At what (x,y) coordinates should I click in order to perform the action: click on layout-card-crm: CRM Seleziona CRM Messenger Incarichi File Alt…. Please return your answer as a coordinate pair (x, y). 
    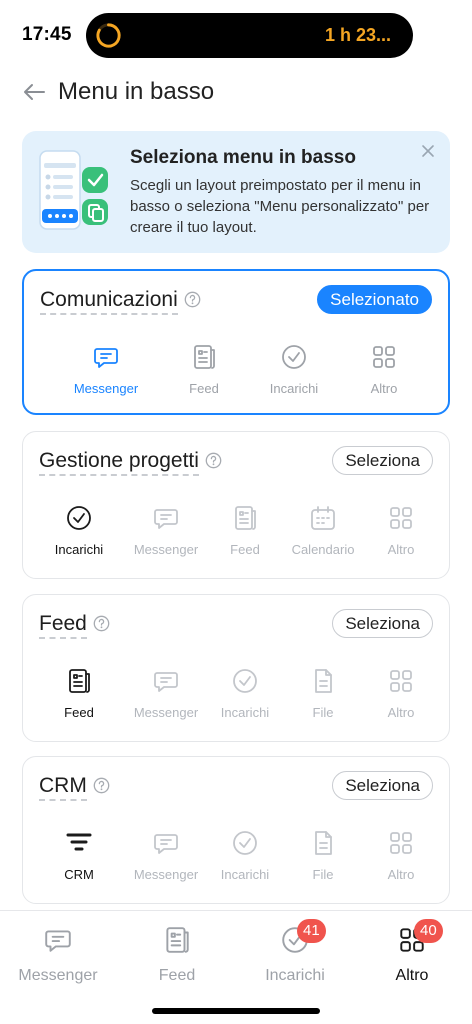
    Looking at the image, I should click on (236, 830).